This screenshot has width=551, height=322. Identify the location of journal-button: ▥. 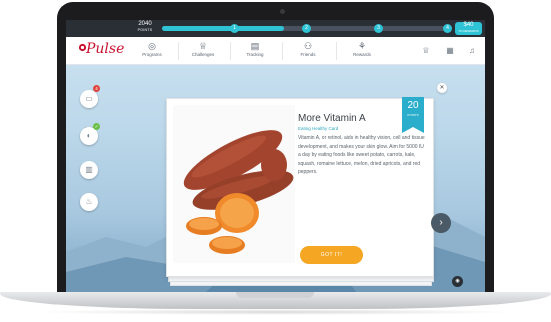
(89, 170).